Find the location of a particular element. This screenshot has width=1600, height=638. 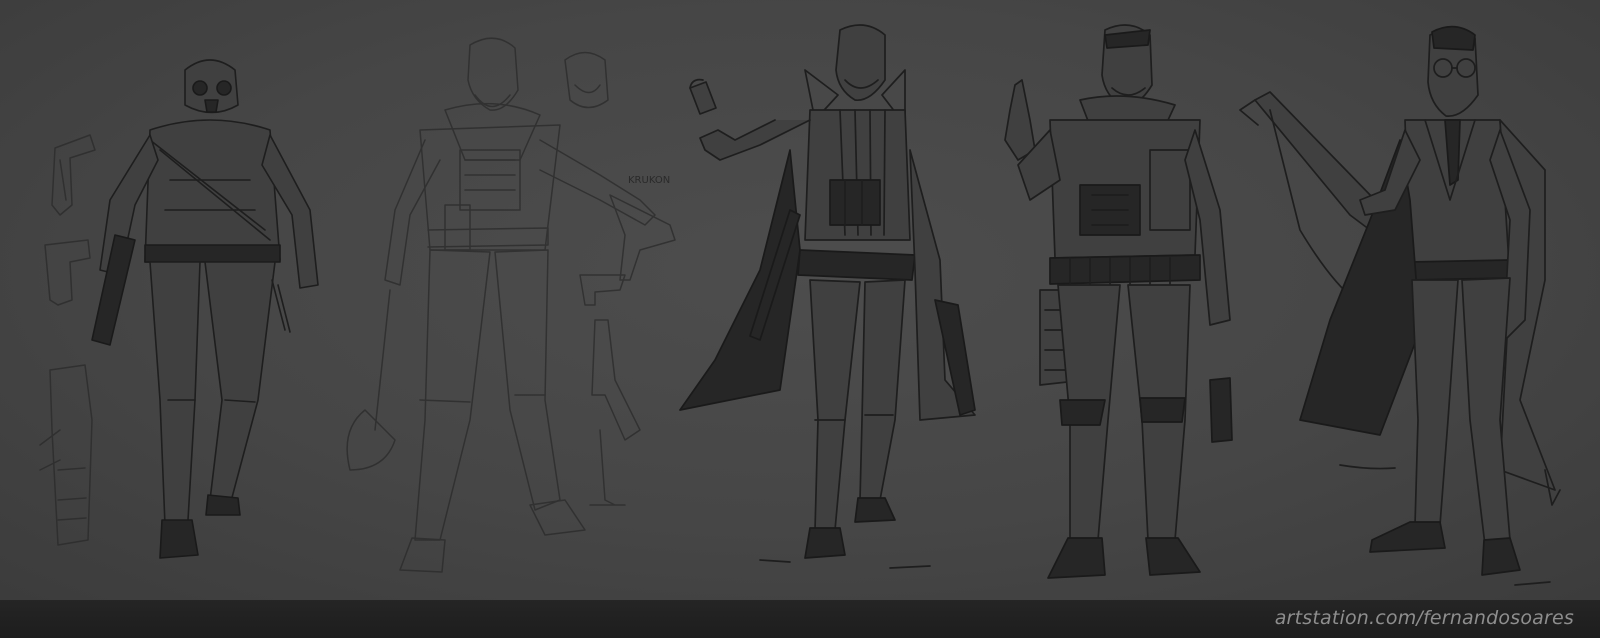

artstation-watermark: artstation.com/fernandosoares is located at coordinates (1424, 618).